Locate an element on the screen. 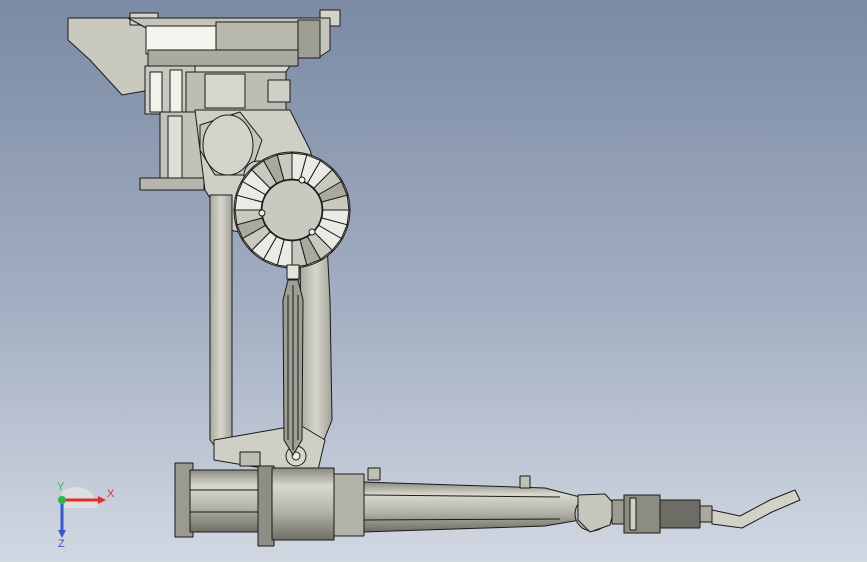 Image resolution: width=867 pixels, height=562 pixels. balancer-cylinder is located at coordinates (293, 360).